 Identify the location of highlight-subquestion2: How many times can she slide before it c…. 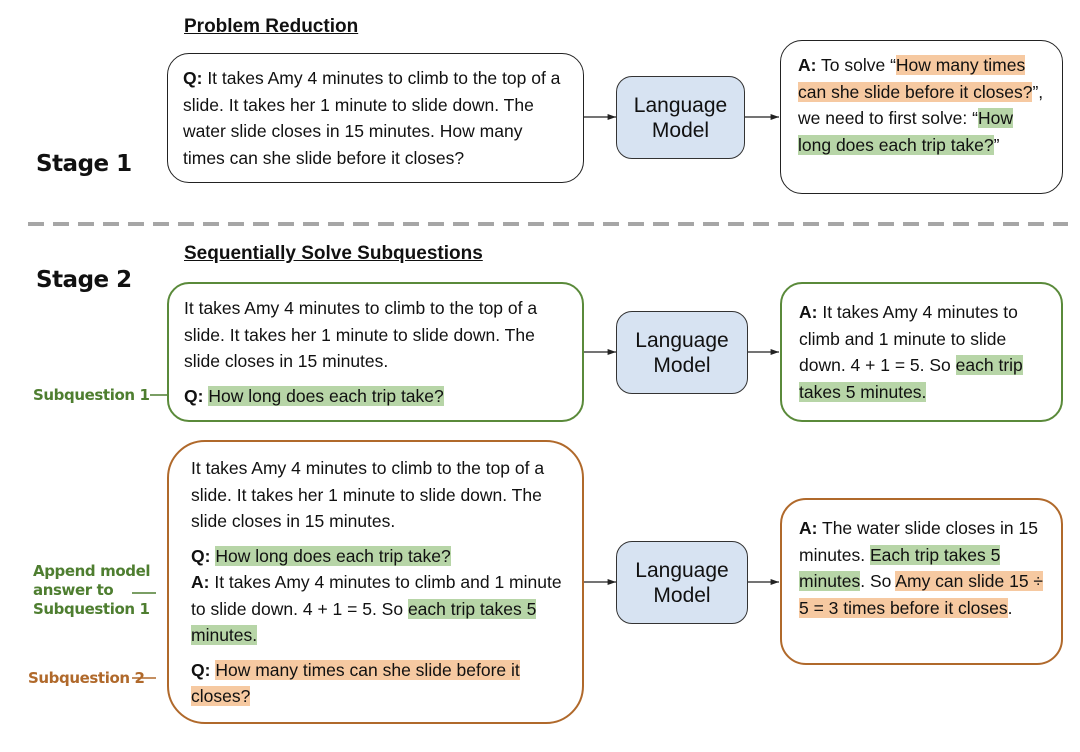
(355, 682).